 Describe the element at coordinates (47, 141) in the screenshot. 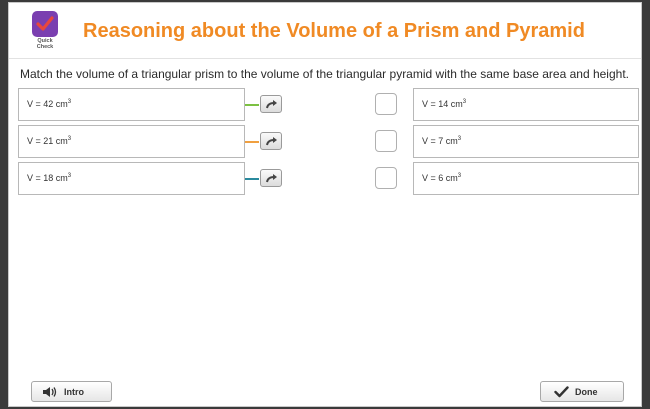

I see `item-text: V = 21 cm` at that location.